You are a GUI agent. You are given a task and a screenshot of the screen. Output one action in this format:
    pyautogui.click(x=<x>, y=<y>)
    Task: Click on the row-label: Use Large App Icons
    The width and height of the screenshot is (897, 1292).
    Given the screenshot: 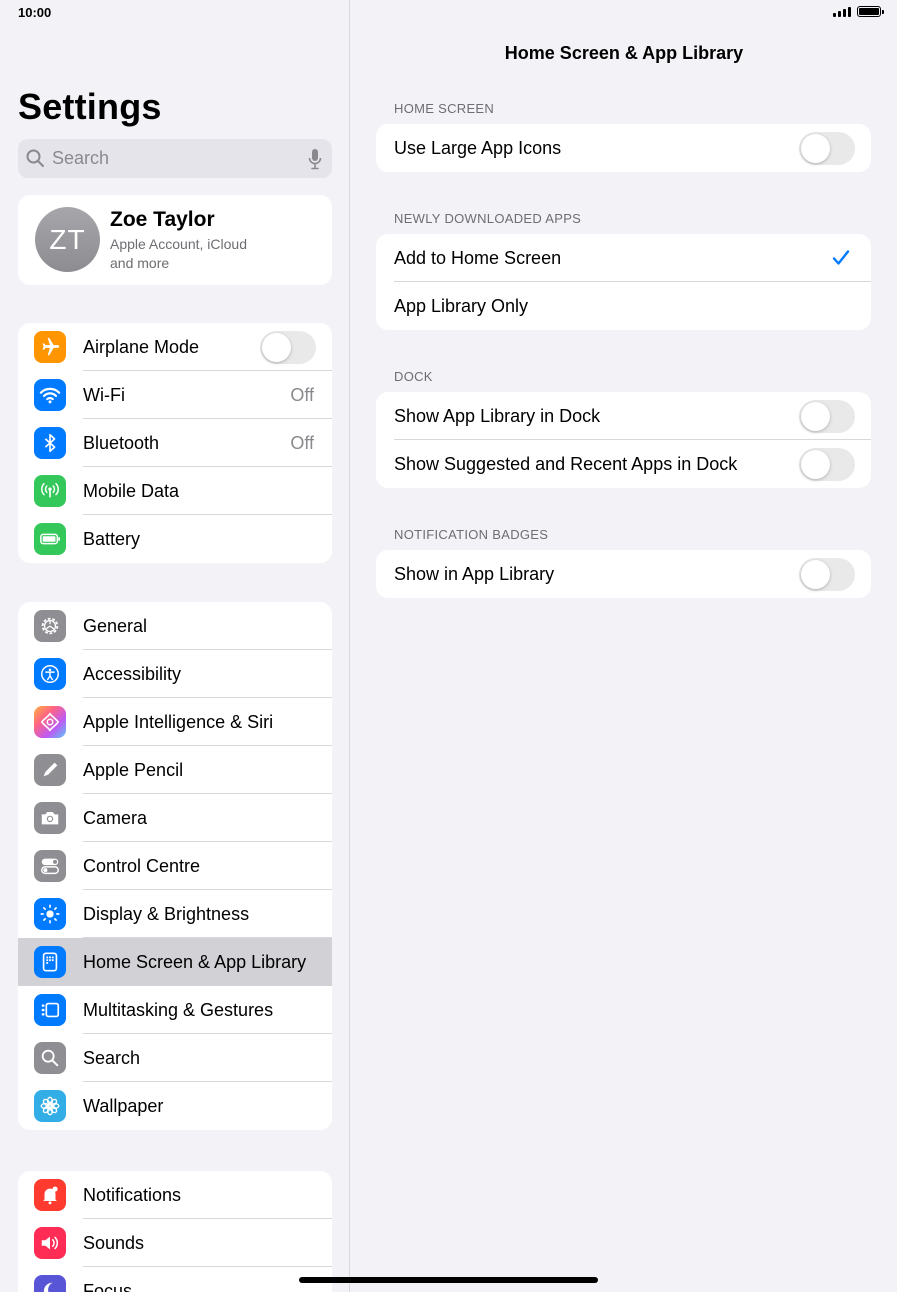 What is the action you would take?
    pyautogui.click(x=478, y=148)
    